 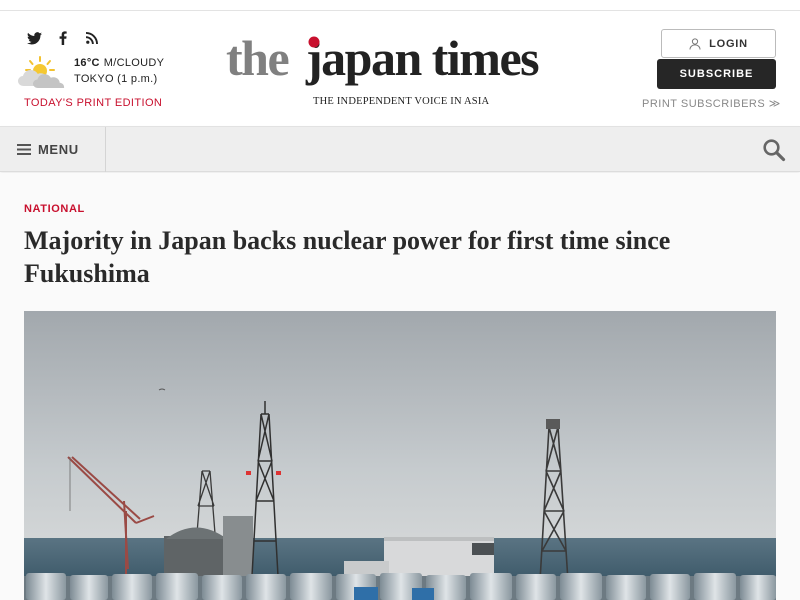 I want to click on site-logo: the japan times, so click(x=401, y=60).